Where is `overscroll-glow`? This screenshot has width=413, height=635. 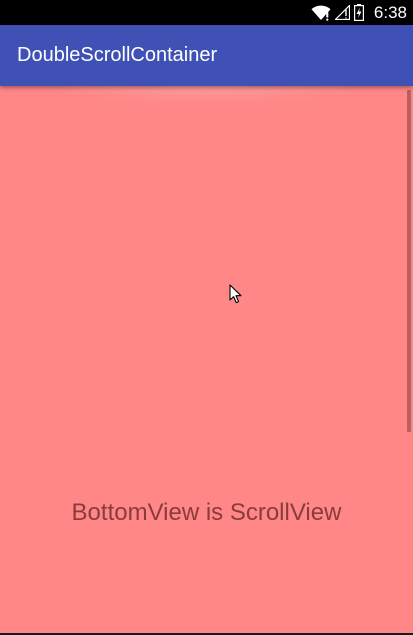
overscroll-glow is located at coordinates (206, 95).